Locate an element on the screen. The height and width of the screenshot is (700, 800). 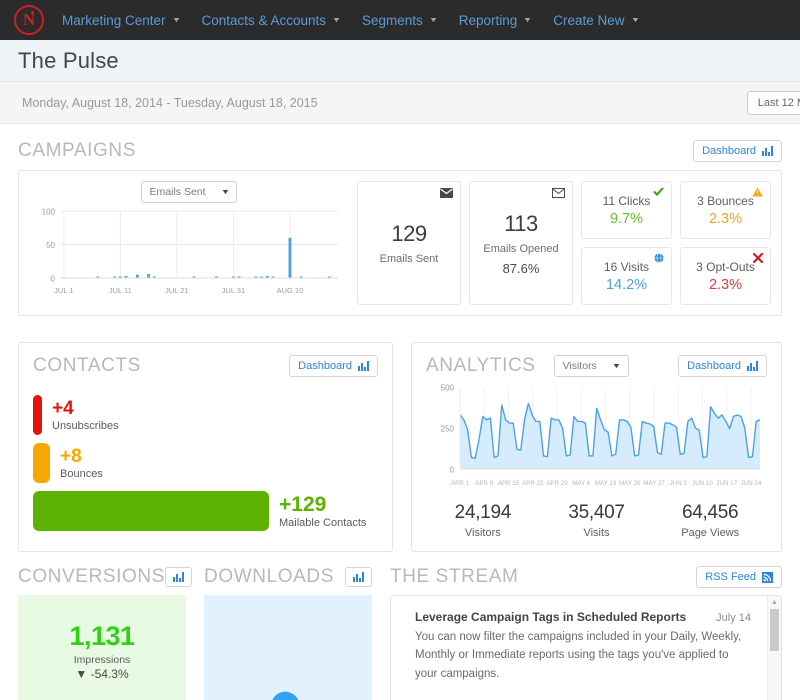
downloads-header: DOWNLOADS is located at coordinates (288, 577).